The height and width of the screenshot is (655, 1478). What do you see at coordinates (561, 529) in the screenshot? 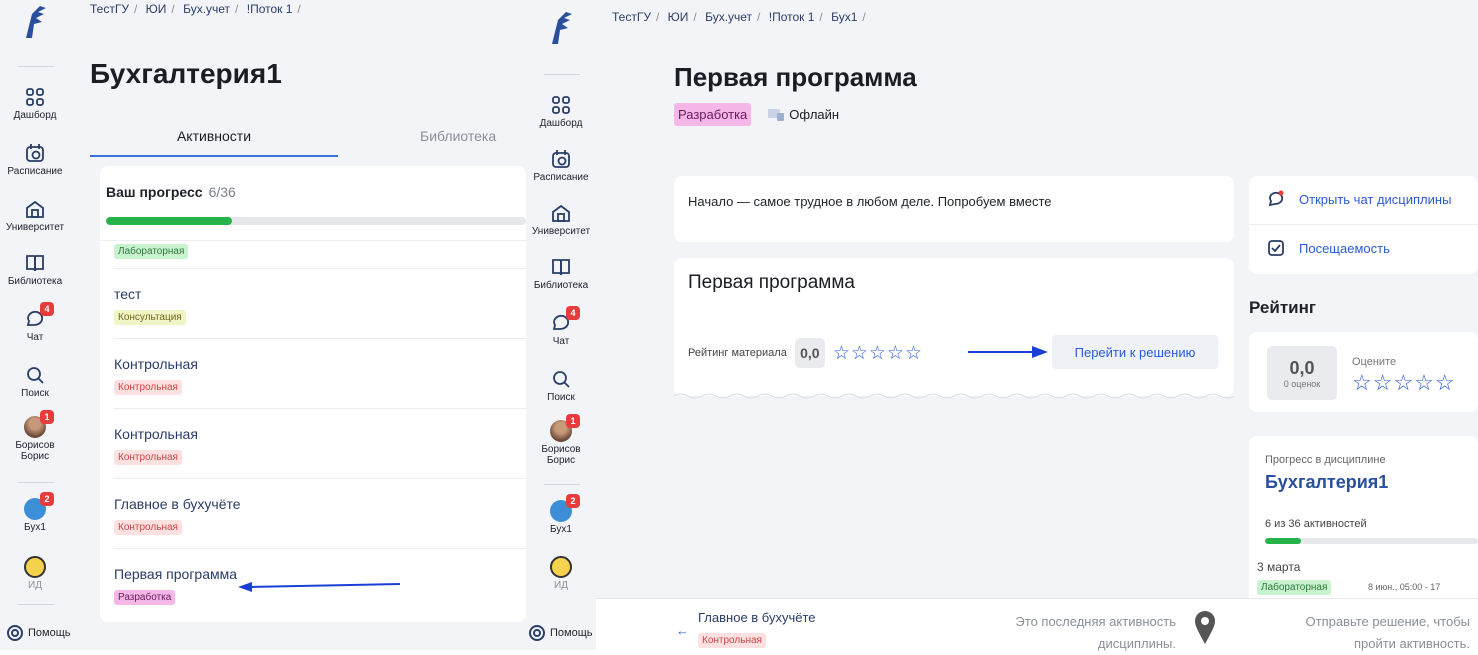
I see `sidebar-item-label: Бух1` at bounding box center [561, 529].